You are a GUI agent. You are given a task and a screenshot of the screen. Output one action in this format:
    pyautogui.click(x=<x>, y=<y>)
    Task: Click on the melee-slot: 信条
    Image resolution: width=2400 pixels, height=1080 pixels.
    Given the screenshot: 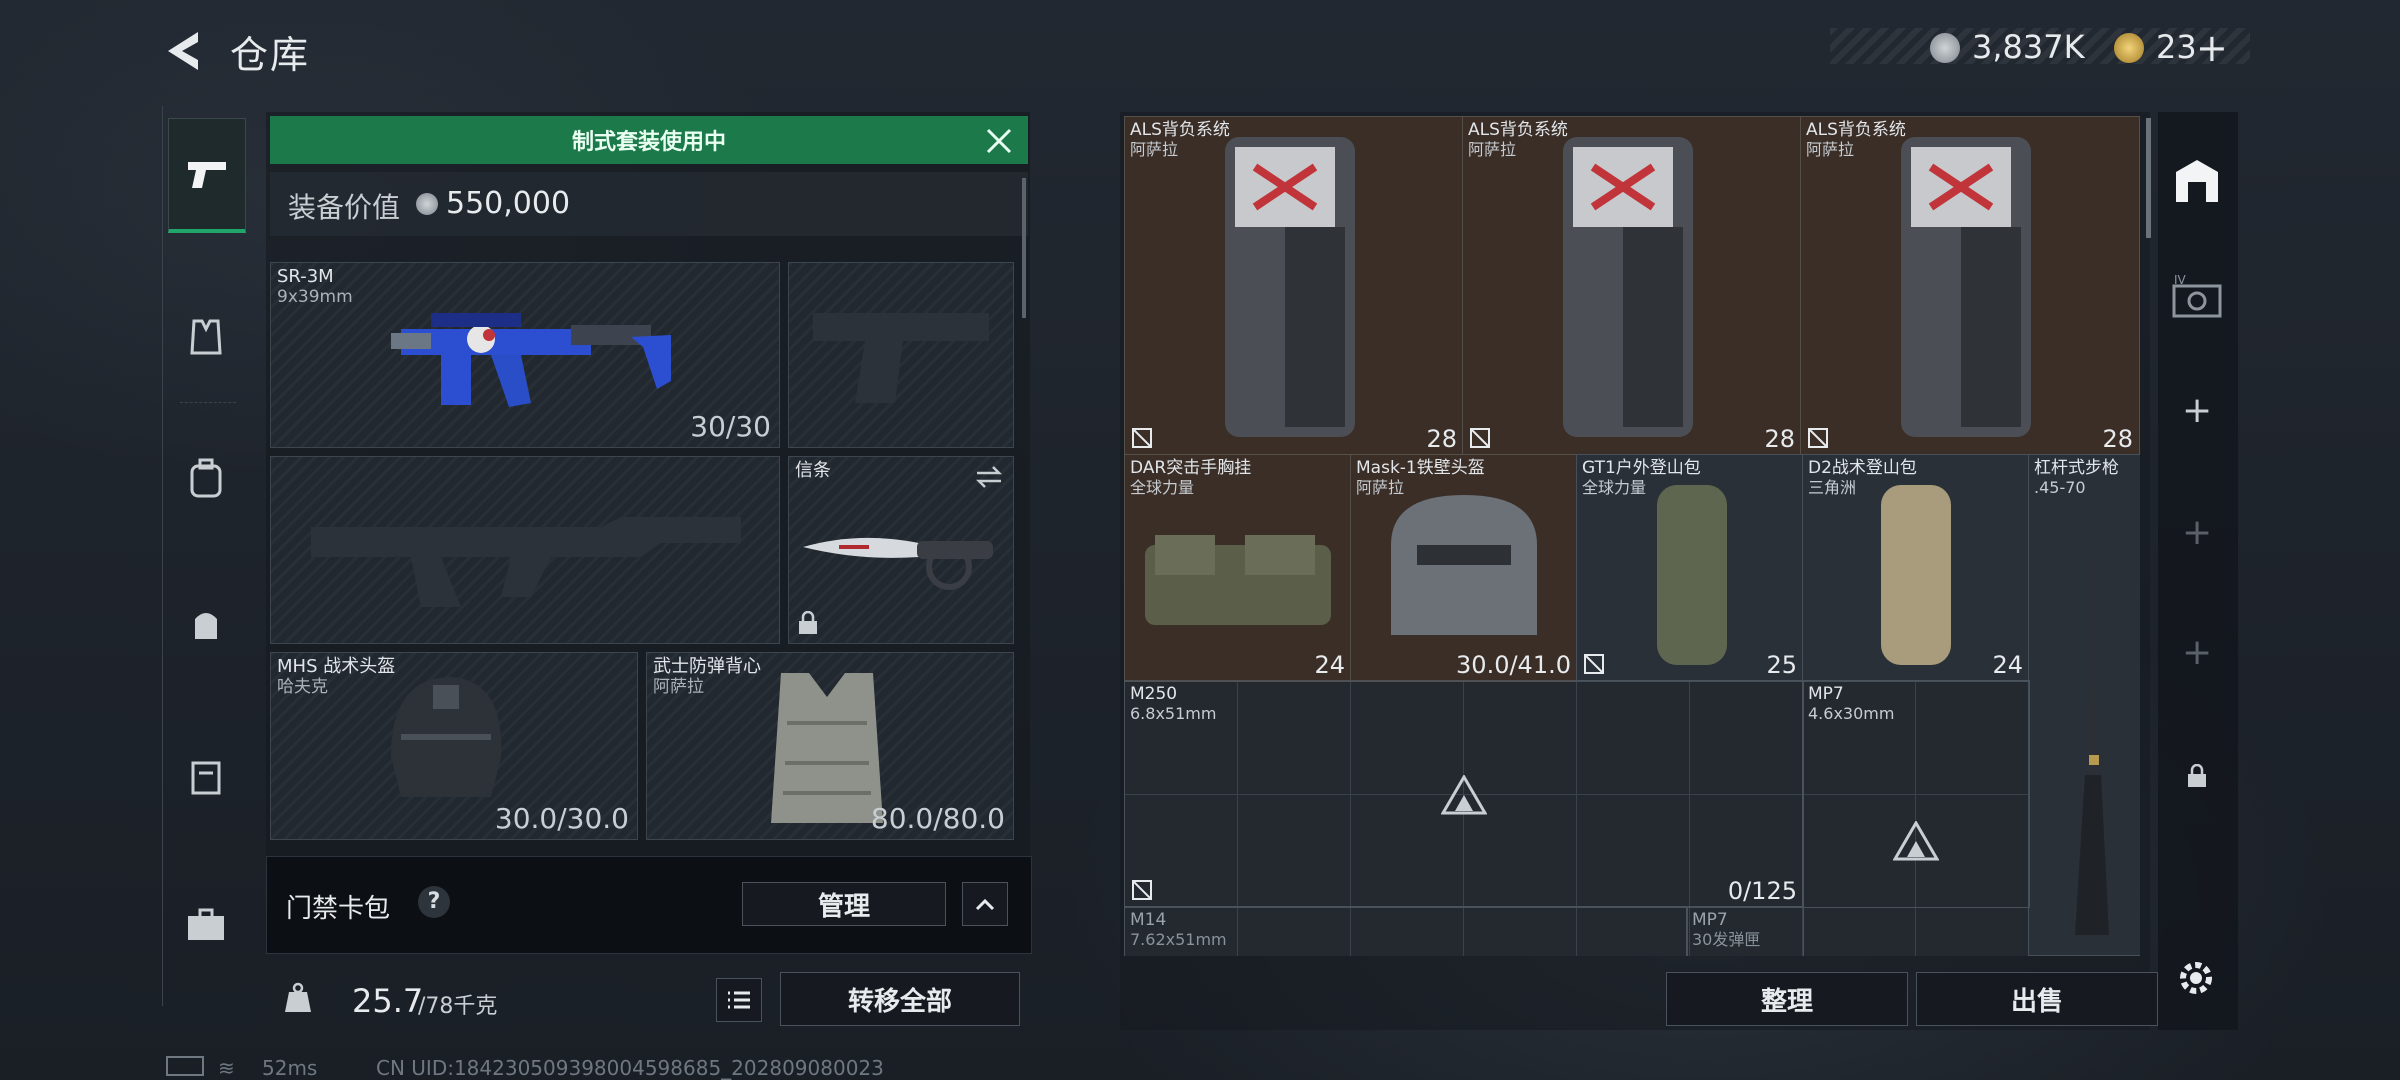 What is the action you would take?
    pyautogui.click(x=901, y=550)
    